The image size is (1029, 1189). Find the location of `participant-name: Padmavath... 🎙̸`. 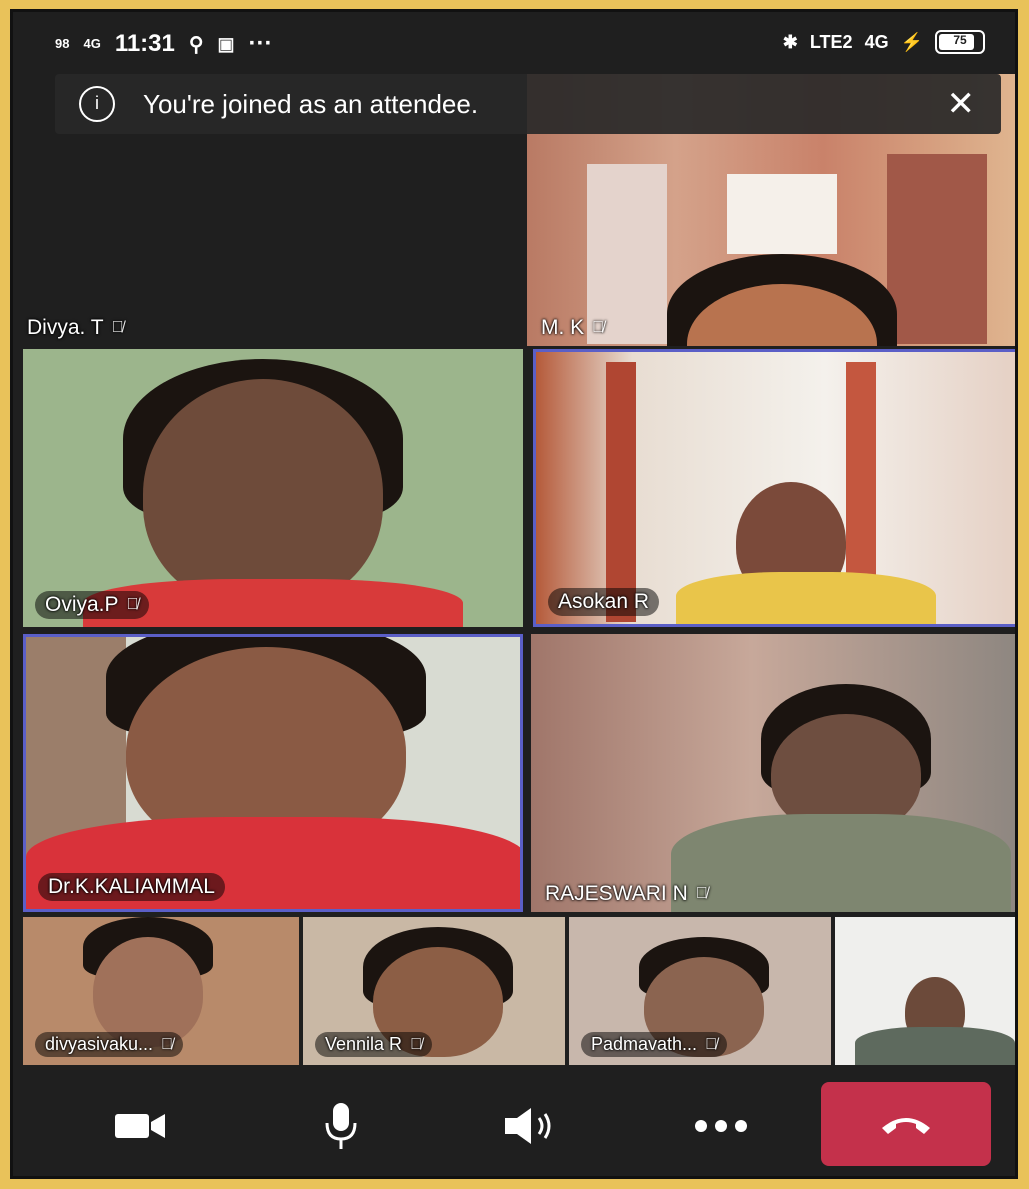

participant-name: Padmavath... 🎙̸ is located at coordinates (654, 1044).